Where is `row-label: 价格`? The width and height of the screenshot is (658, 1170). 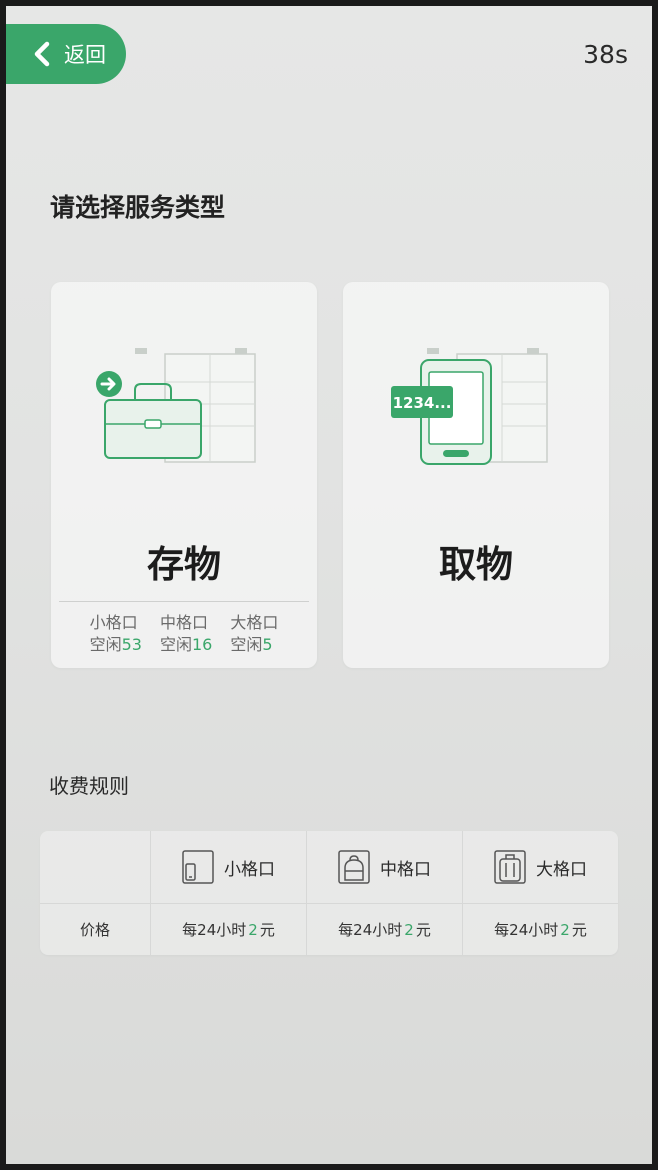 row-label: 价格 is located at coordinates (95, 929).